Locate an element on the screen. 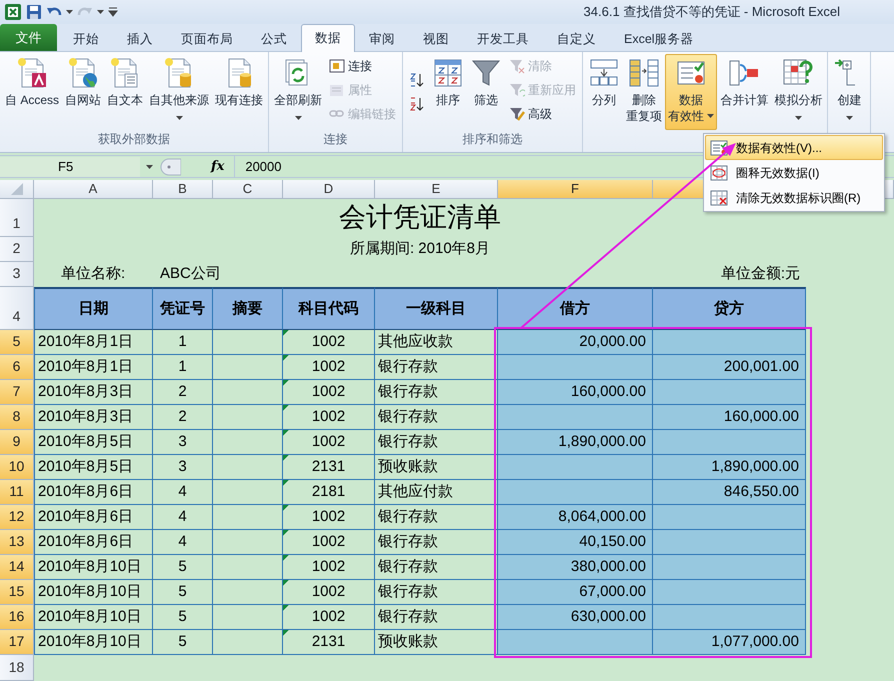 This screenshot has height=681, width=894. ribbon-button: 筛选 is located at coordinates (486, 92).